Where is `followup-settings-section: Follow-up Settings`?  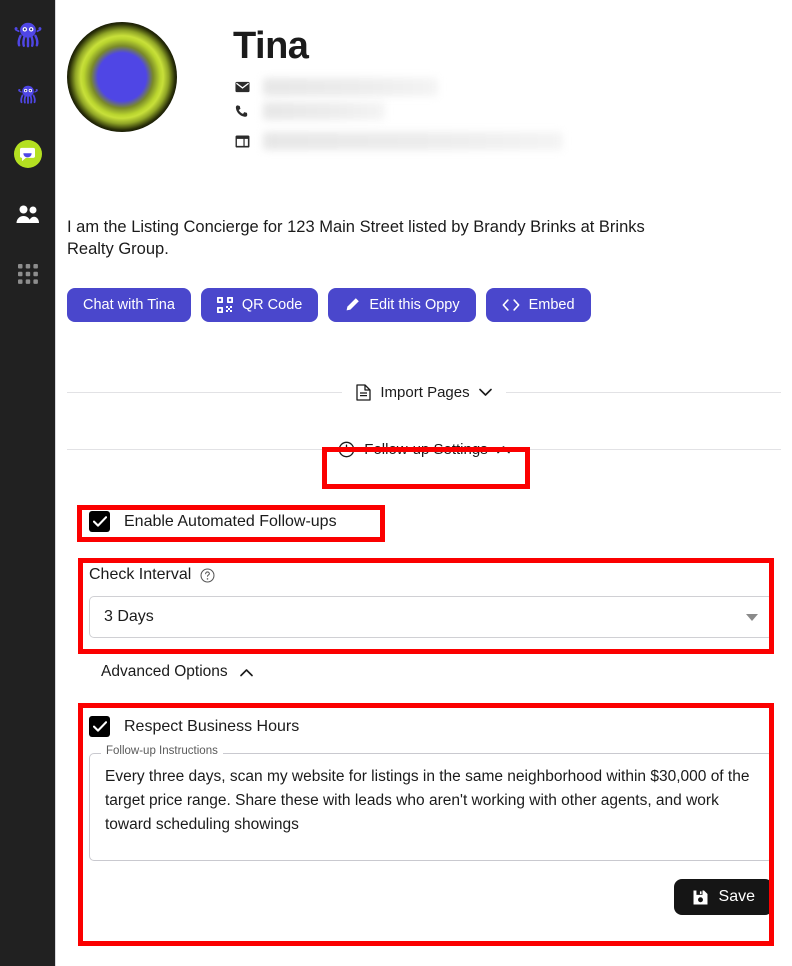 followup-settings-section: Follow-up Settings is located at coordinates (424, 449).